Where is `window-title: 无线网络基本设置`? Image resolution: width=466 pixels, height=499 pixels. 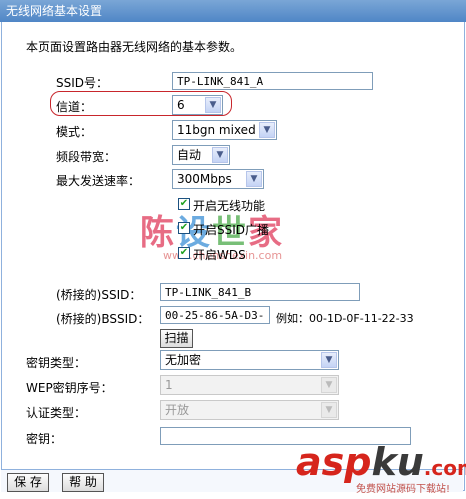
window-title: 无线网络基本设置 is located at coordinates (54, 11).